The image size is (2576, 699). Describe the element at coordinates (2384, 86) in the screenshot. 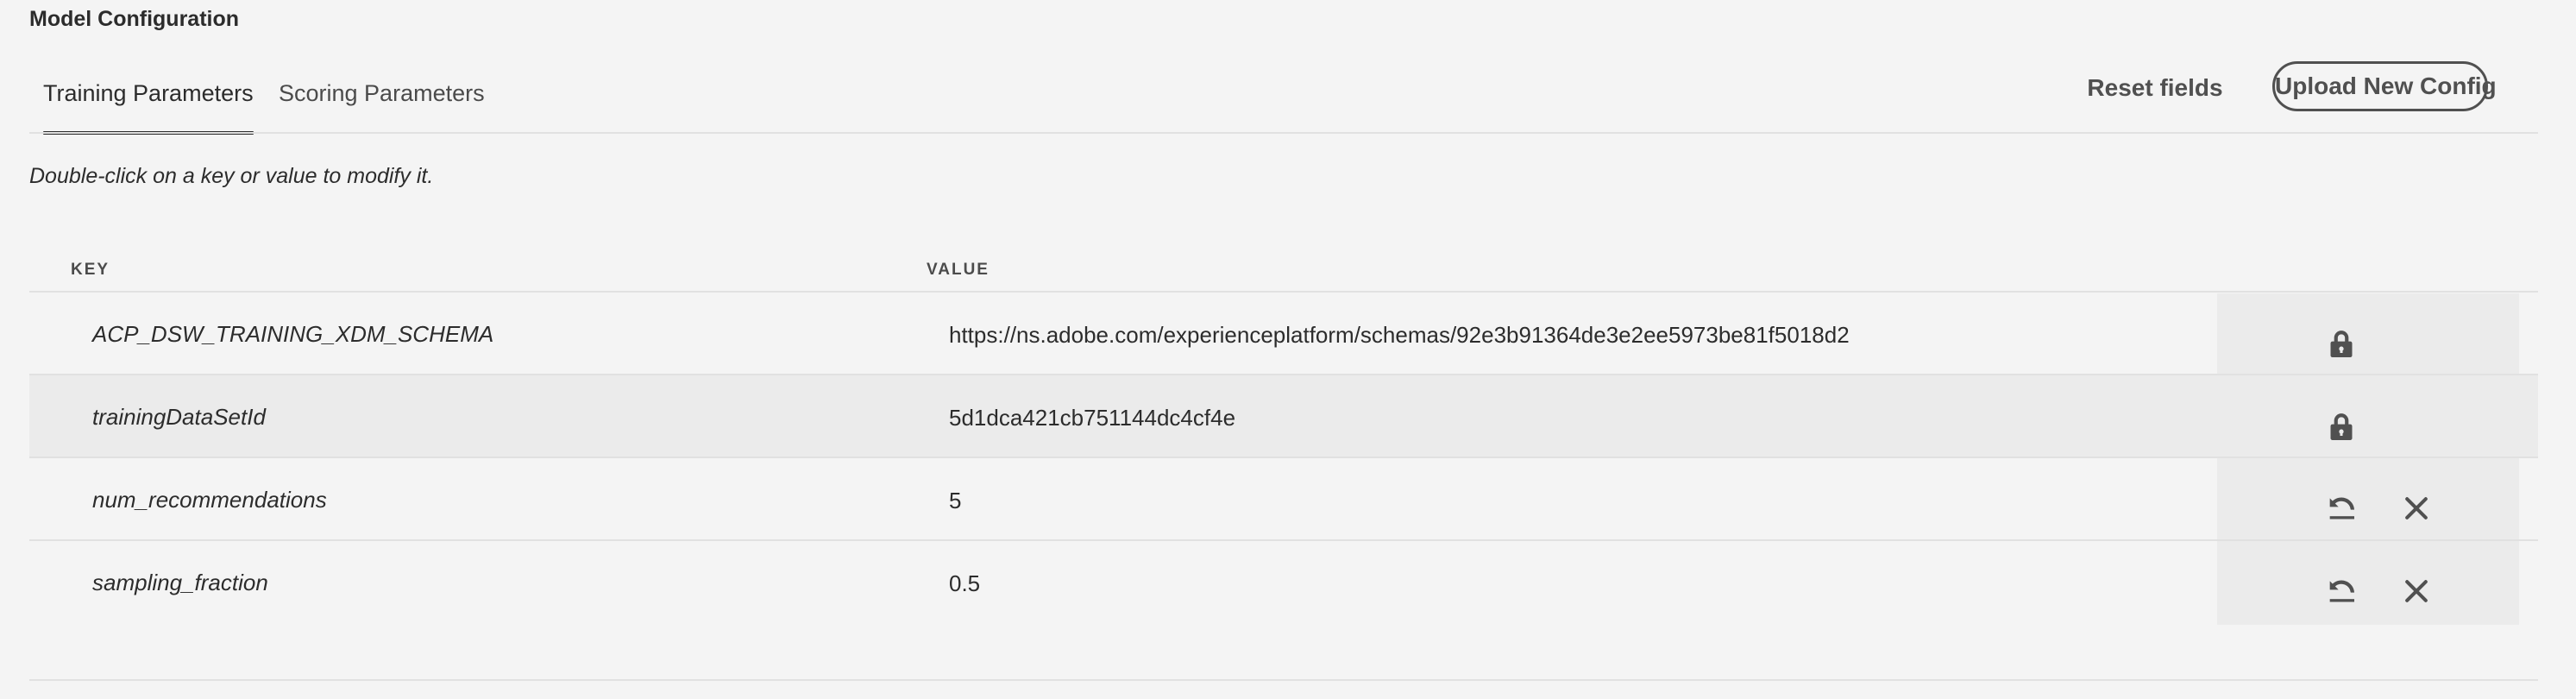

I see `upload-new-config-button: Upload New Config` at that location.